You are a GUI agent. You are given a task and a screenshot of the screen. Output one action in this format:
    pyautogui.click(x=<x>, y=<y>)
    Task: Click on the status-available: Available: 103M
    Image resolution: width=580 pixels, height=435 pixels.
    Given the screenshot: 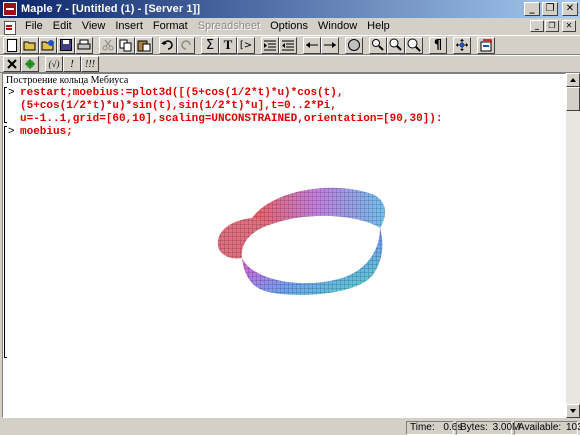 What is the action you would take?
    pyautogui.click(x=547, y=428)
    